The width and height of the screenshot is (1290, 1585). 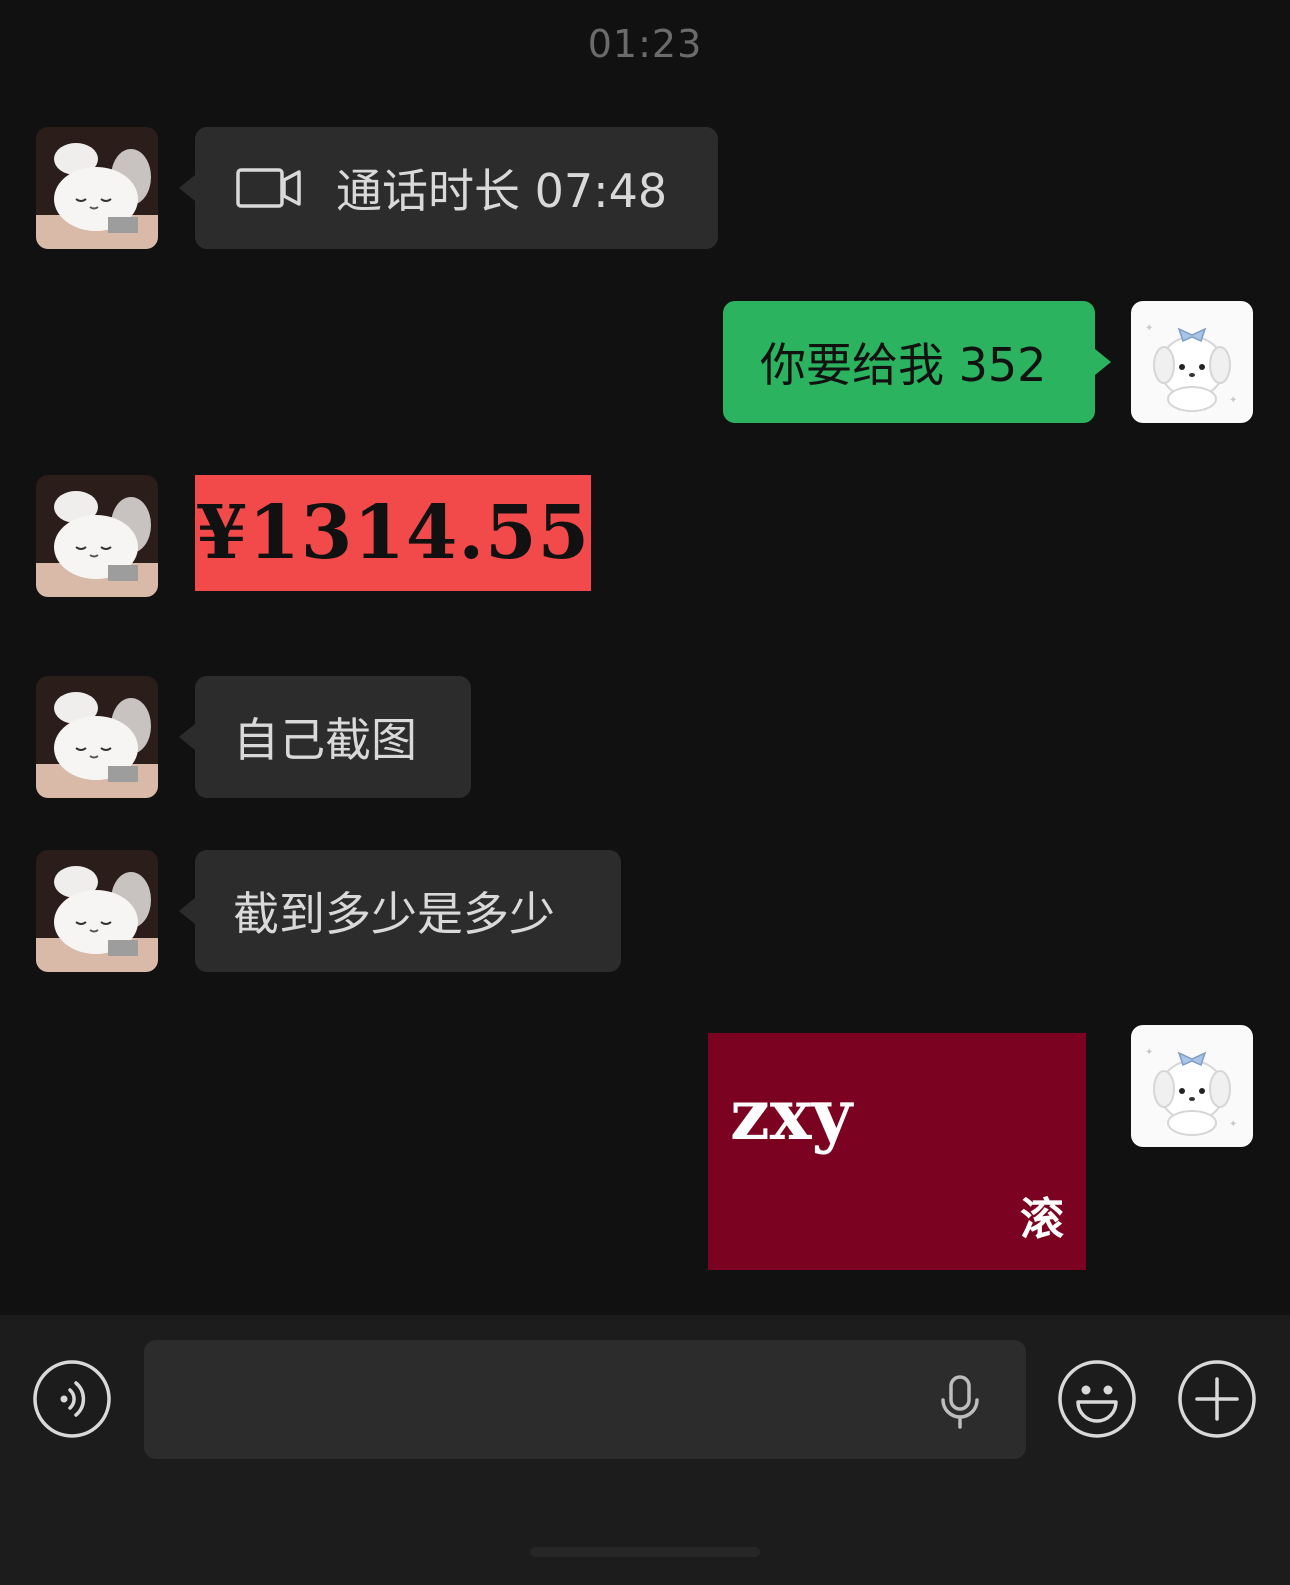 I want to click on call-record-bubble: 通话时长 07:48, so click(x=448, y=188).